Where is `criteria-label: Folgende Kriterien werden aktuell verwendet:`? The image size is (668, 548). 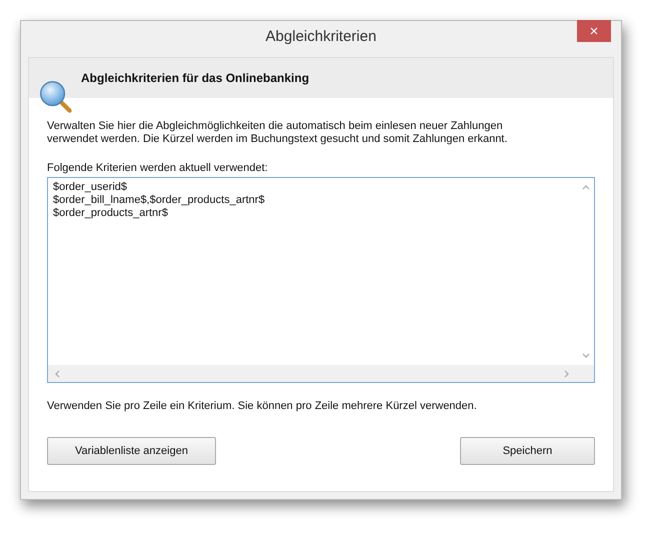
criteria-label: Folgende Kriterien werden aktuell verwendet: is located at coordinates (158, 168).